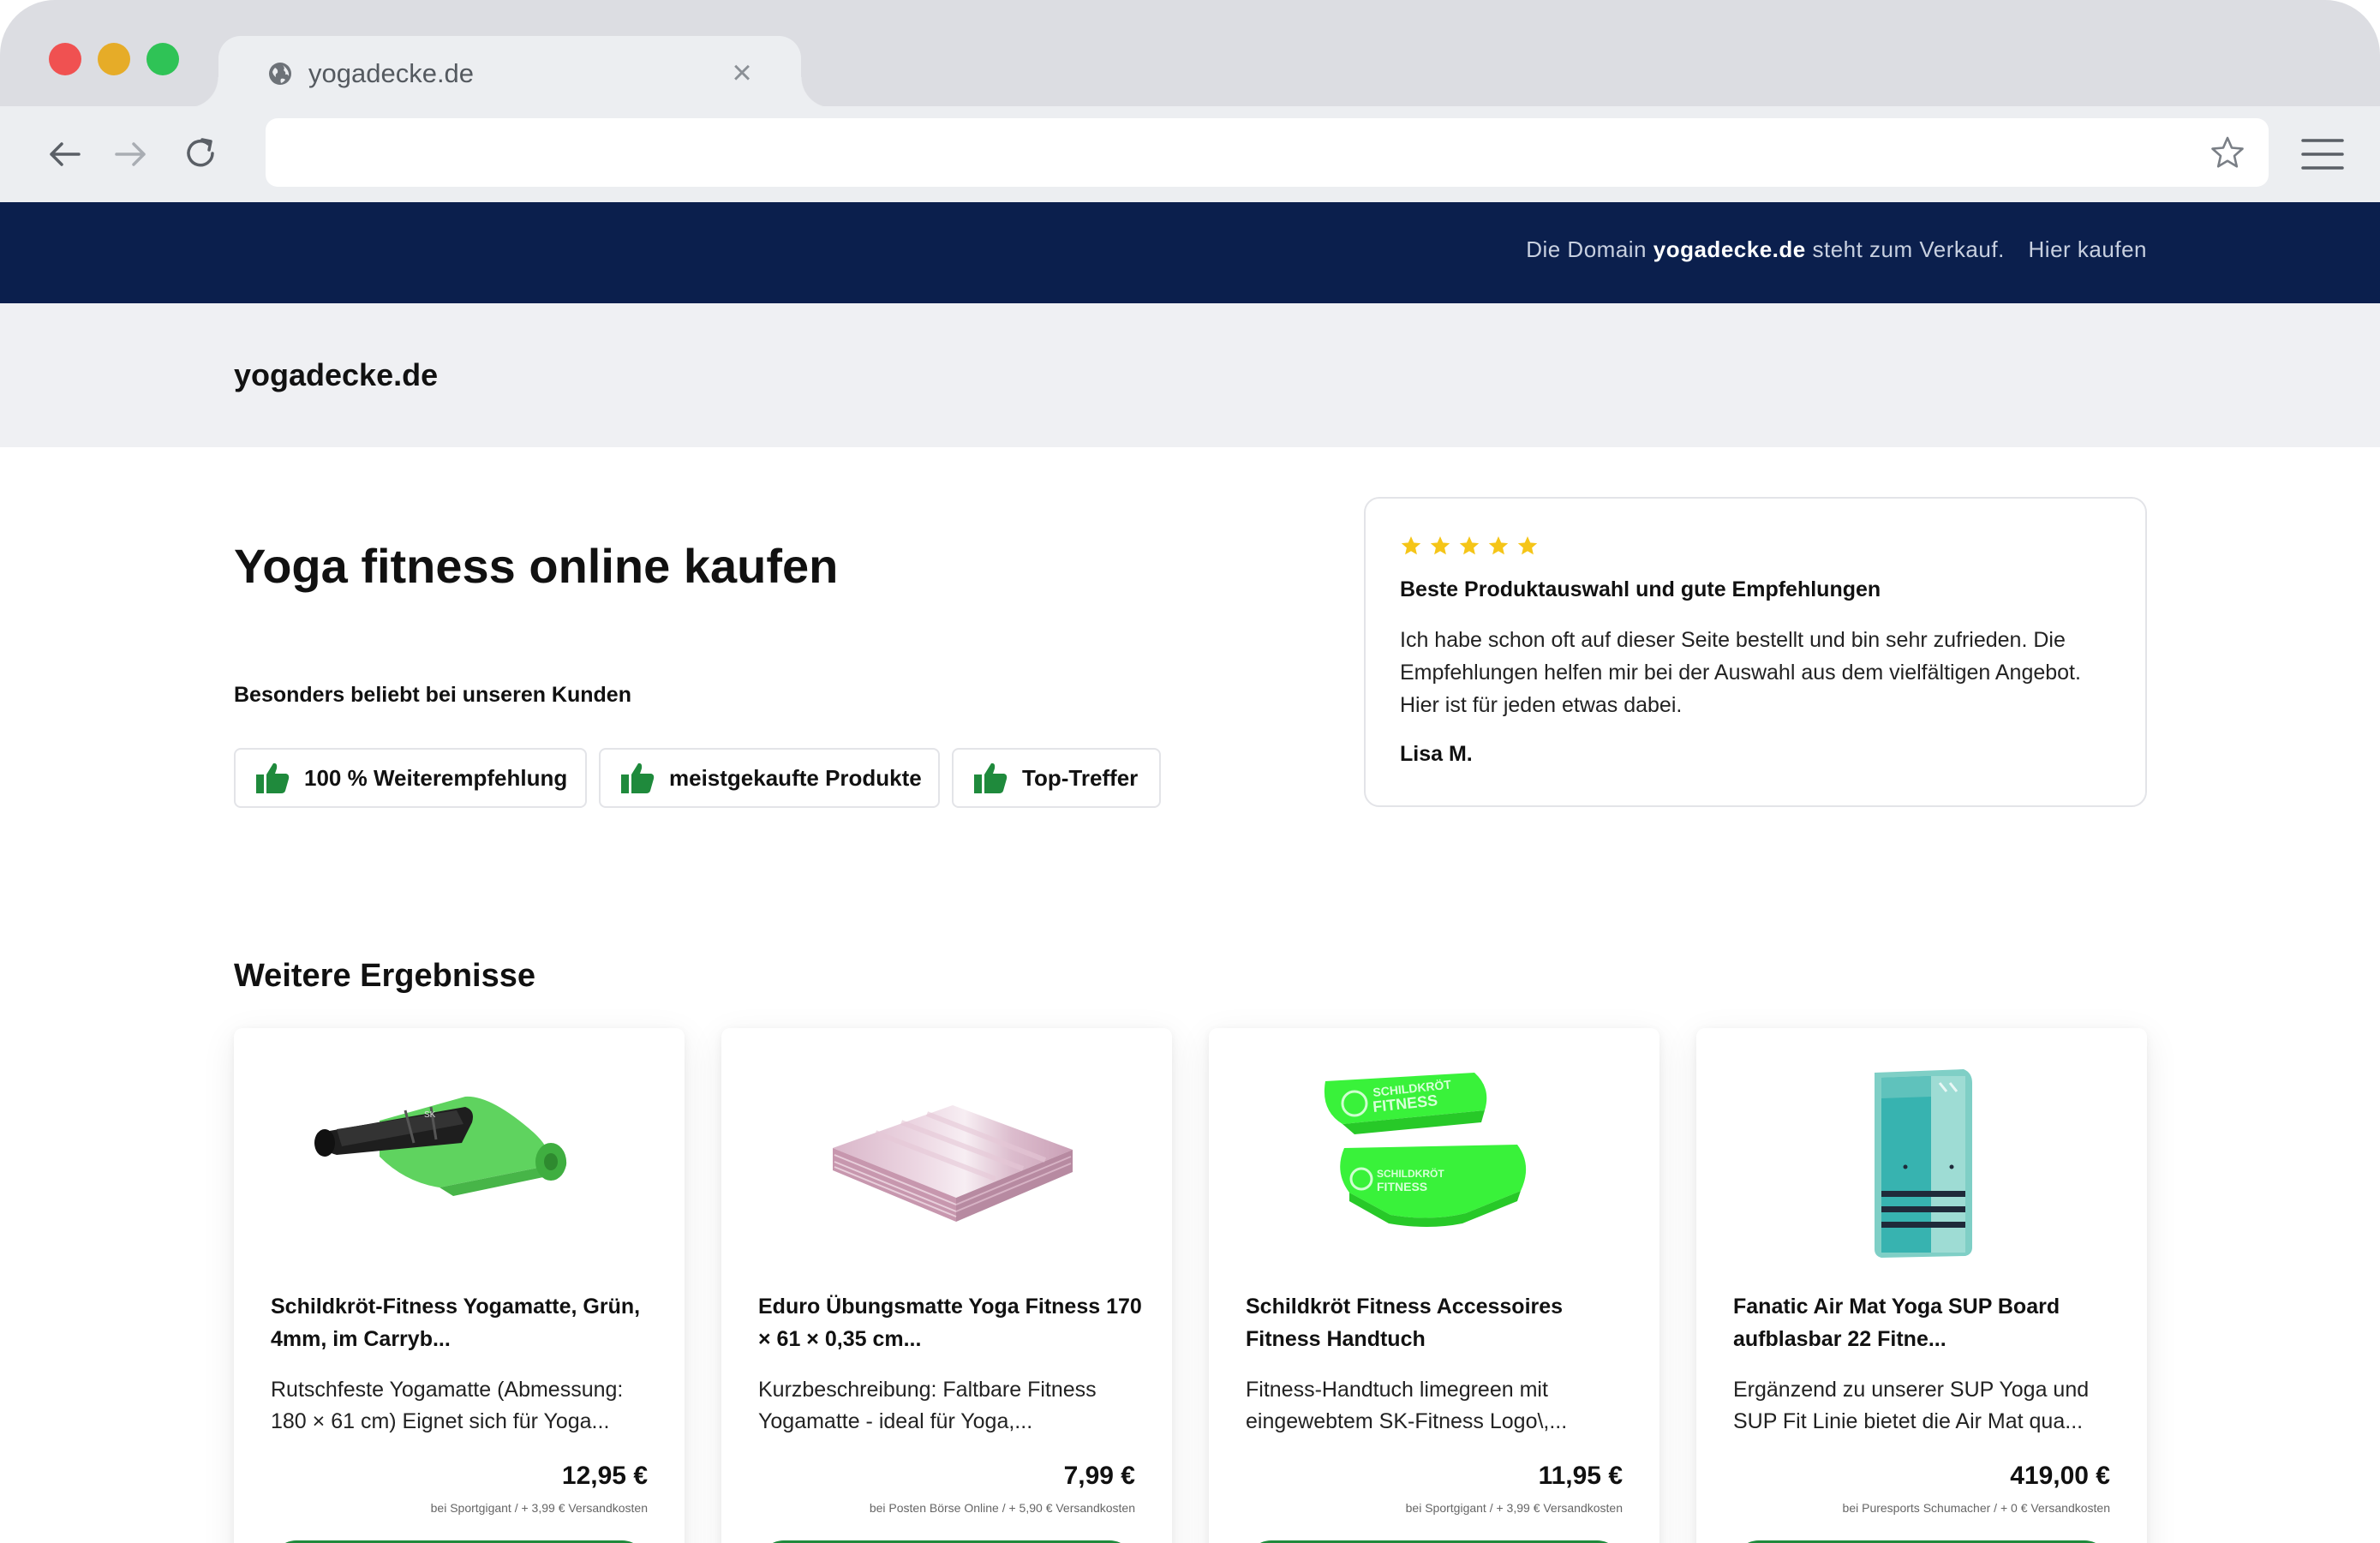 The height and width of the screenshot is (1543, 2380). I want to click on product-price: 11,95 €, so click(1580, 1476).